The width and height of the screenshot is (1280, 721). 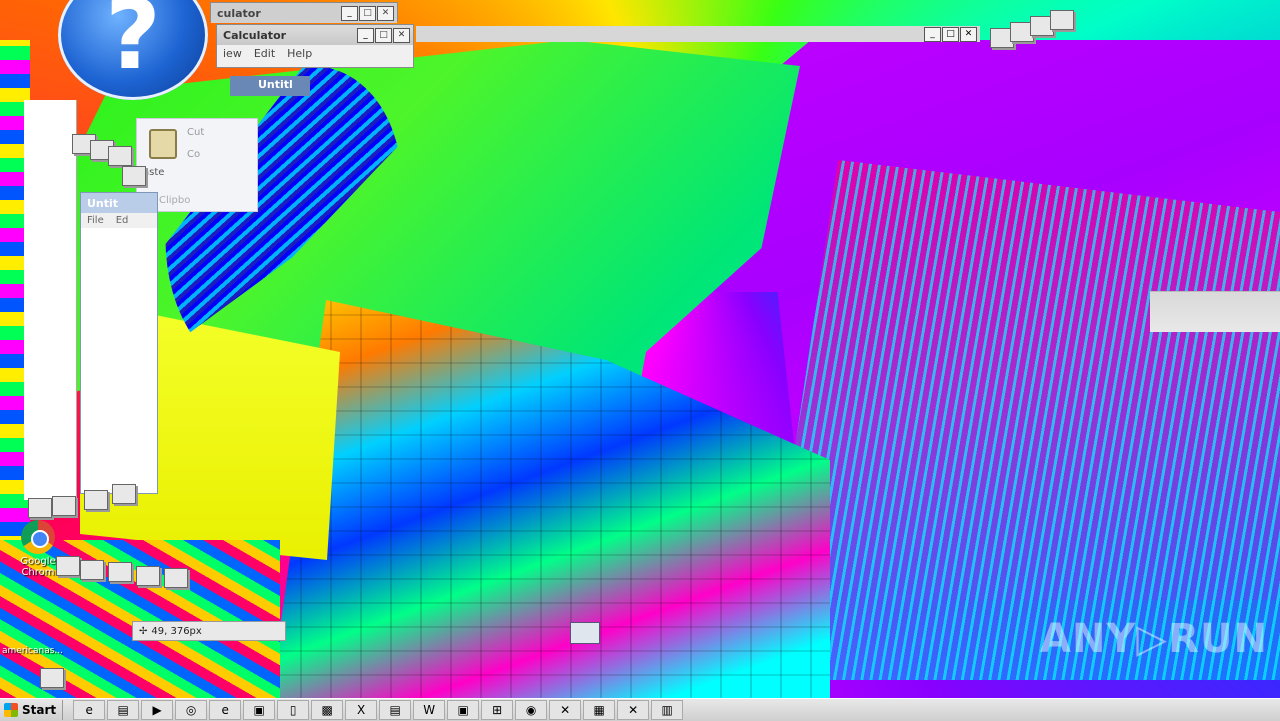 I want to click on left-window-fragment, so click(x=50, y=300).